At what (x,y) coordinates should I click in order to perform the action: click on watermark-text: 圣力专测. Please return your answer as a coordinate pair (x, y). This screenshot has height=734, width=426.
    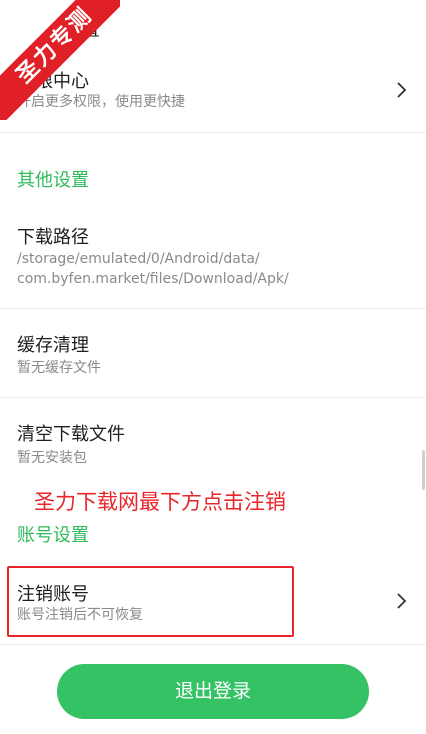
    Looking at the image, I should click on (60, 60).